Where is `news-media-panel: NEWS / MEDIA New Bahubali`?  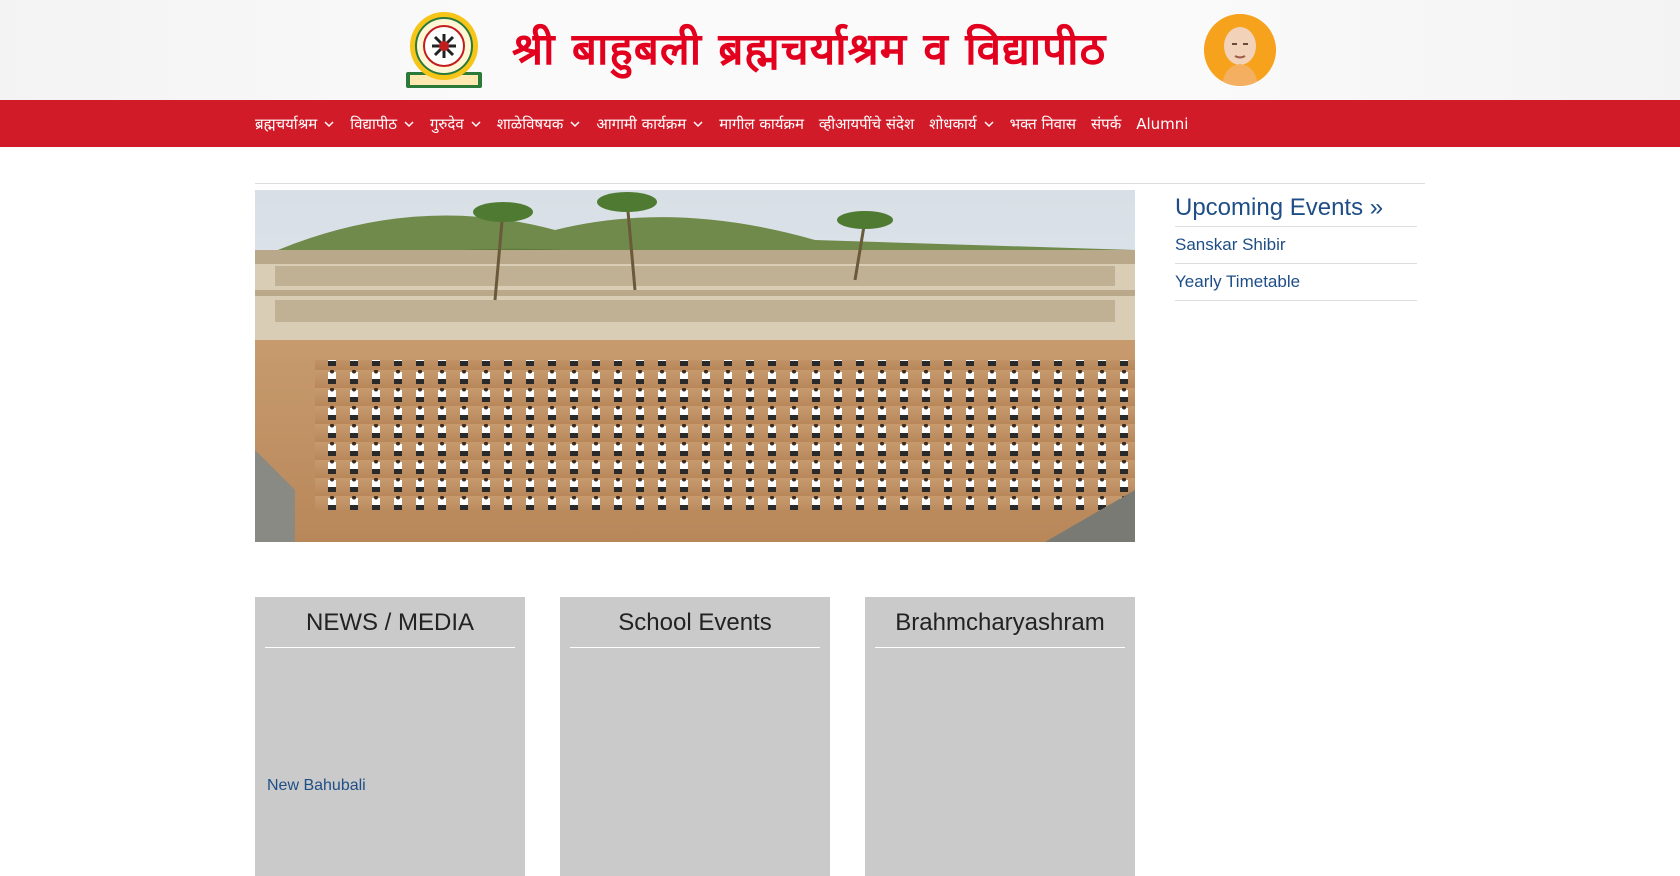
news-media-panel: NEWS / MEDIA New Bahubali is located at coordinates (390, 736).